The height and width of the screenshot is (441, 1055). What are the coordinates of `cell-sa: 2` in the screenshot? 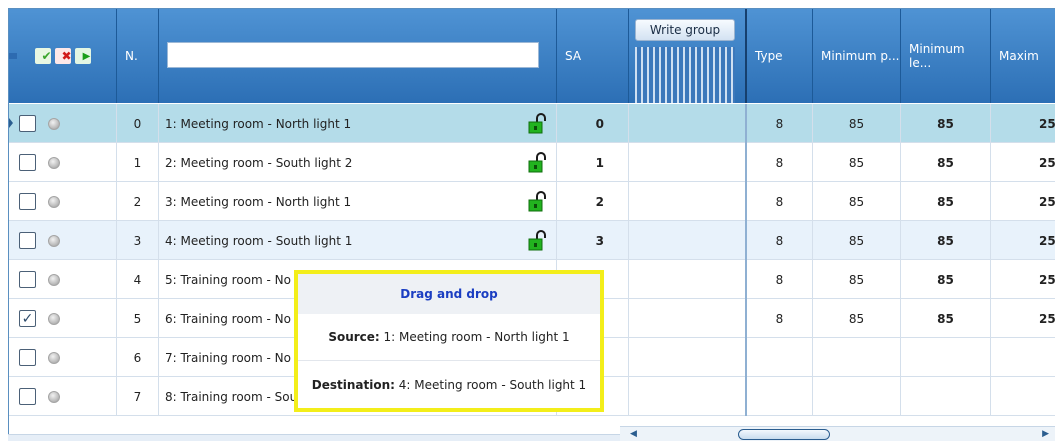 It's located at (593, 201).